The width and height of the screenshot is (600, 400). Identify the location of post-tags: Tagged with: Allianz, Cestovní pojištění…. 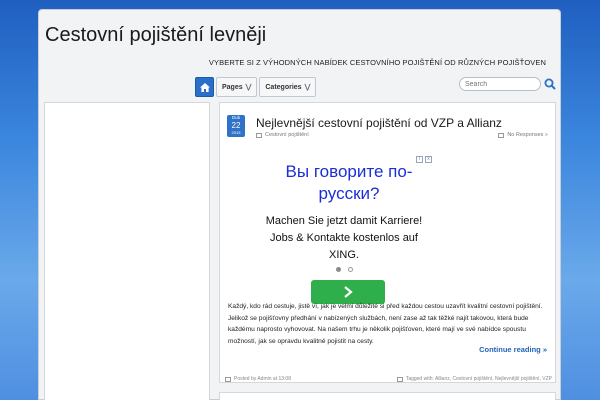
(474, 379).